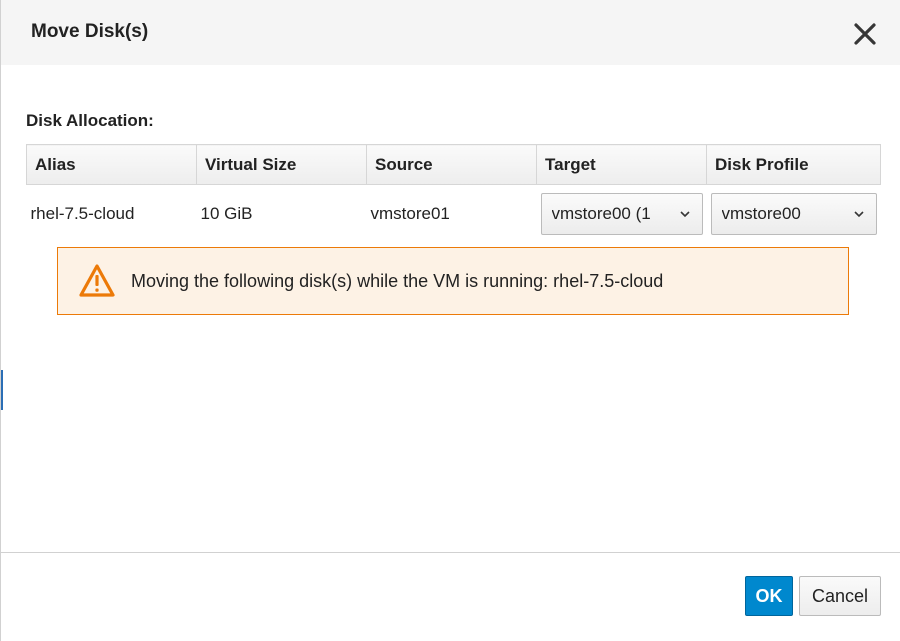 This screenshot has width=900, height=641. I want to click on close-button, so click(865, 34).